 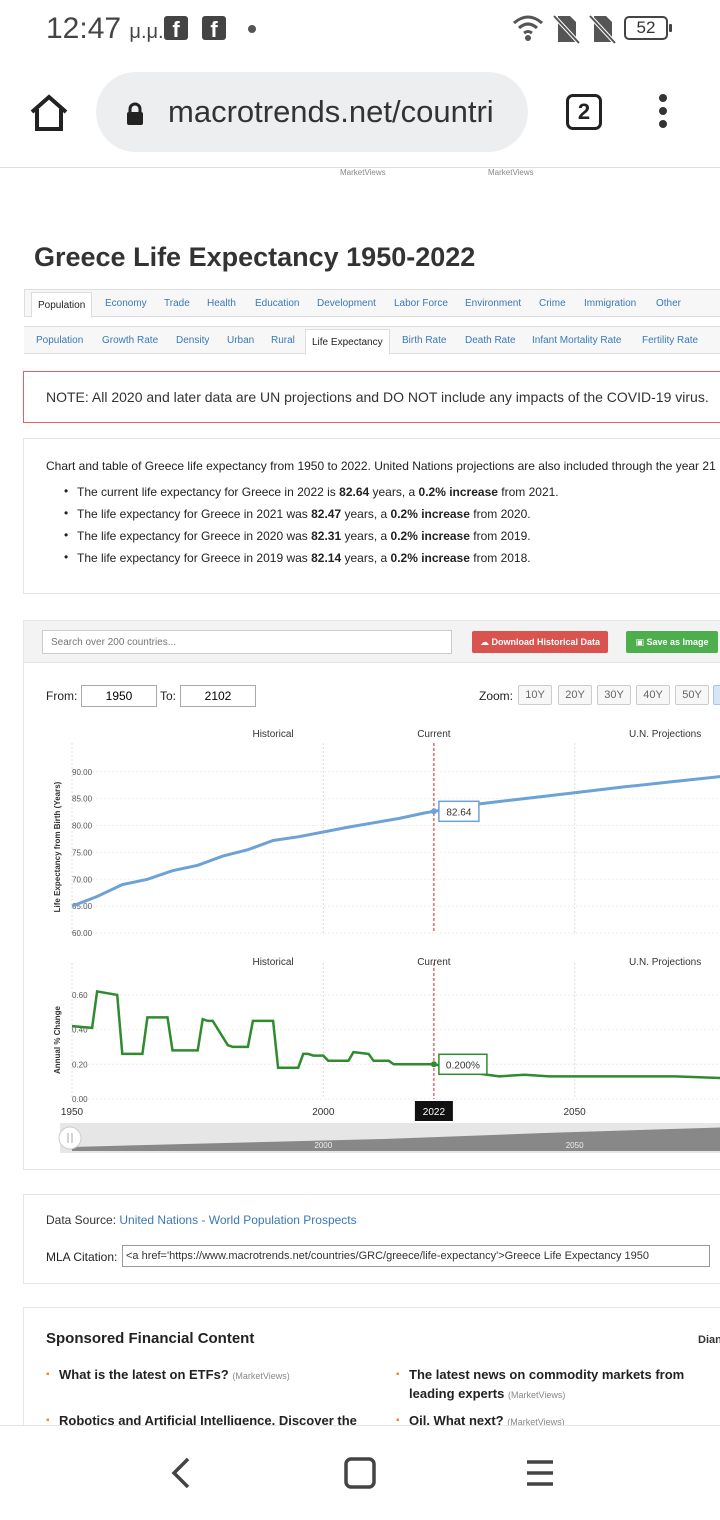 What do you see at coordinates (493, 303) in the screenshot?
I see `tab-environment: Environment` at bounding box center [493, 303].